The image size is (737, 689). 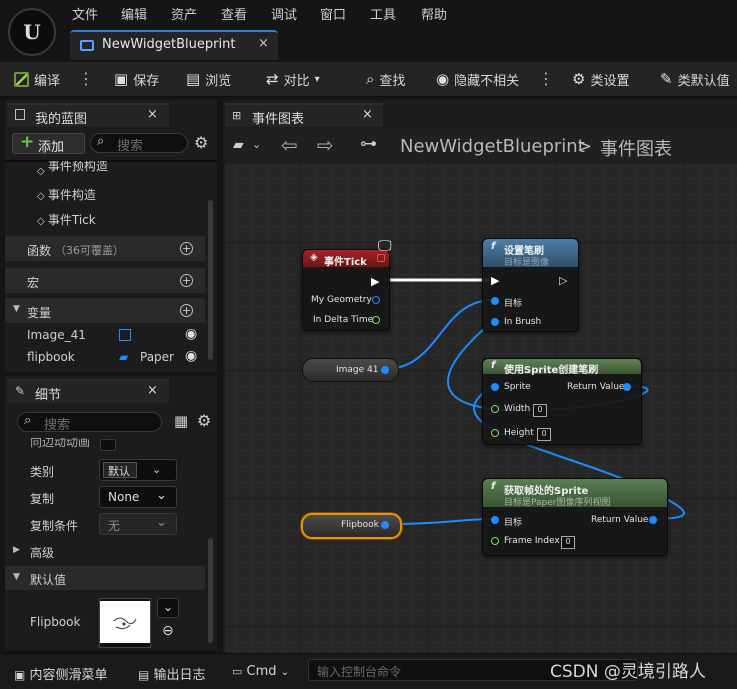 I want to click on breadcrumb-current: 事件图表, so click(x=636, y=149).